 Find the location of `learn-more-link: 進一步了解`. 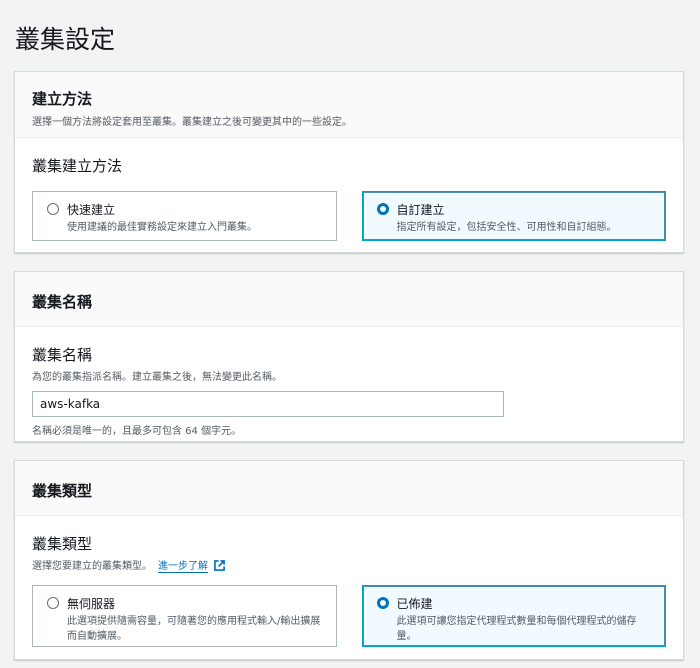

learn-more-link: 進一步了解 is located at coordinates (183, 567).